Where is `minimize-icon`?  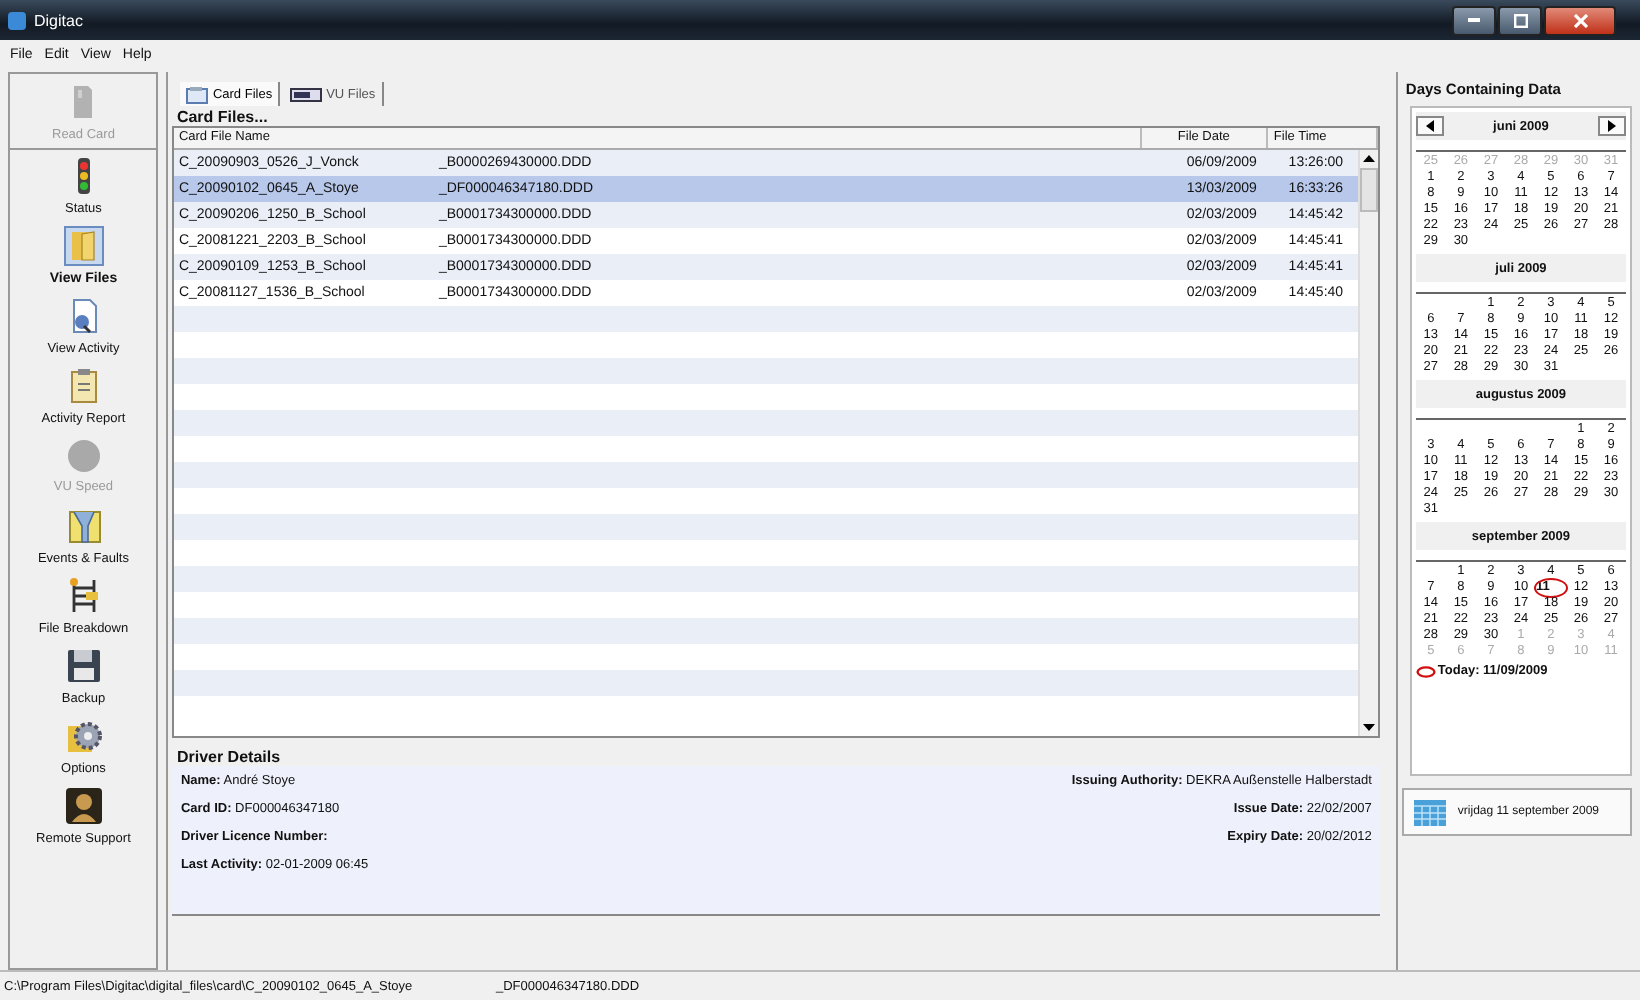
minimize-icon is located at coordinates (1474, 20).